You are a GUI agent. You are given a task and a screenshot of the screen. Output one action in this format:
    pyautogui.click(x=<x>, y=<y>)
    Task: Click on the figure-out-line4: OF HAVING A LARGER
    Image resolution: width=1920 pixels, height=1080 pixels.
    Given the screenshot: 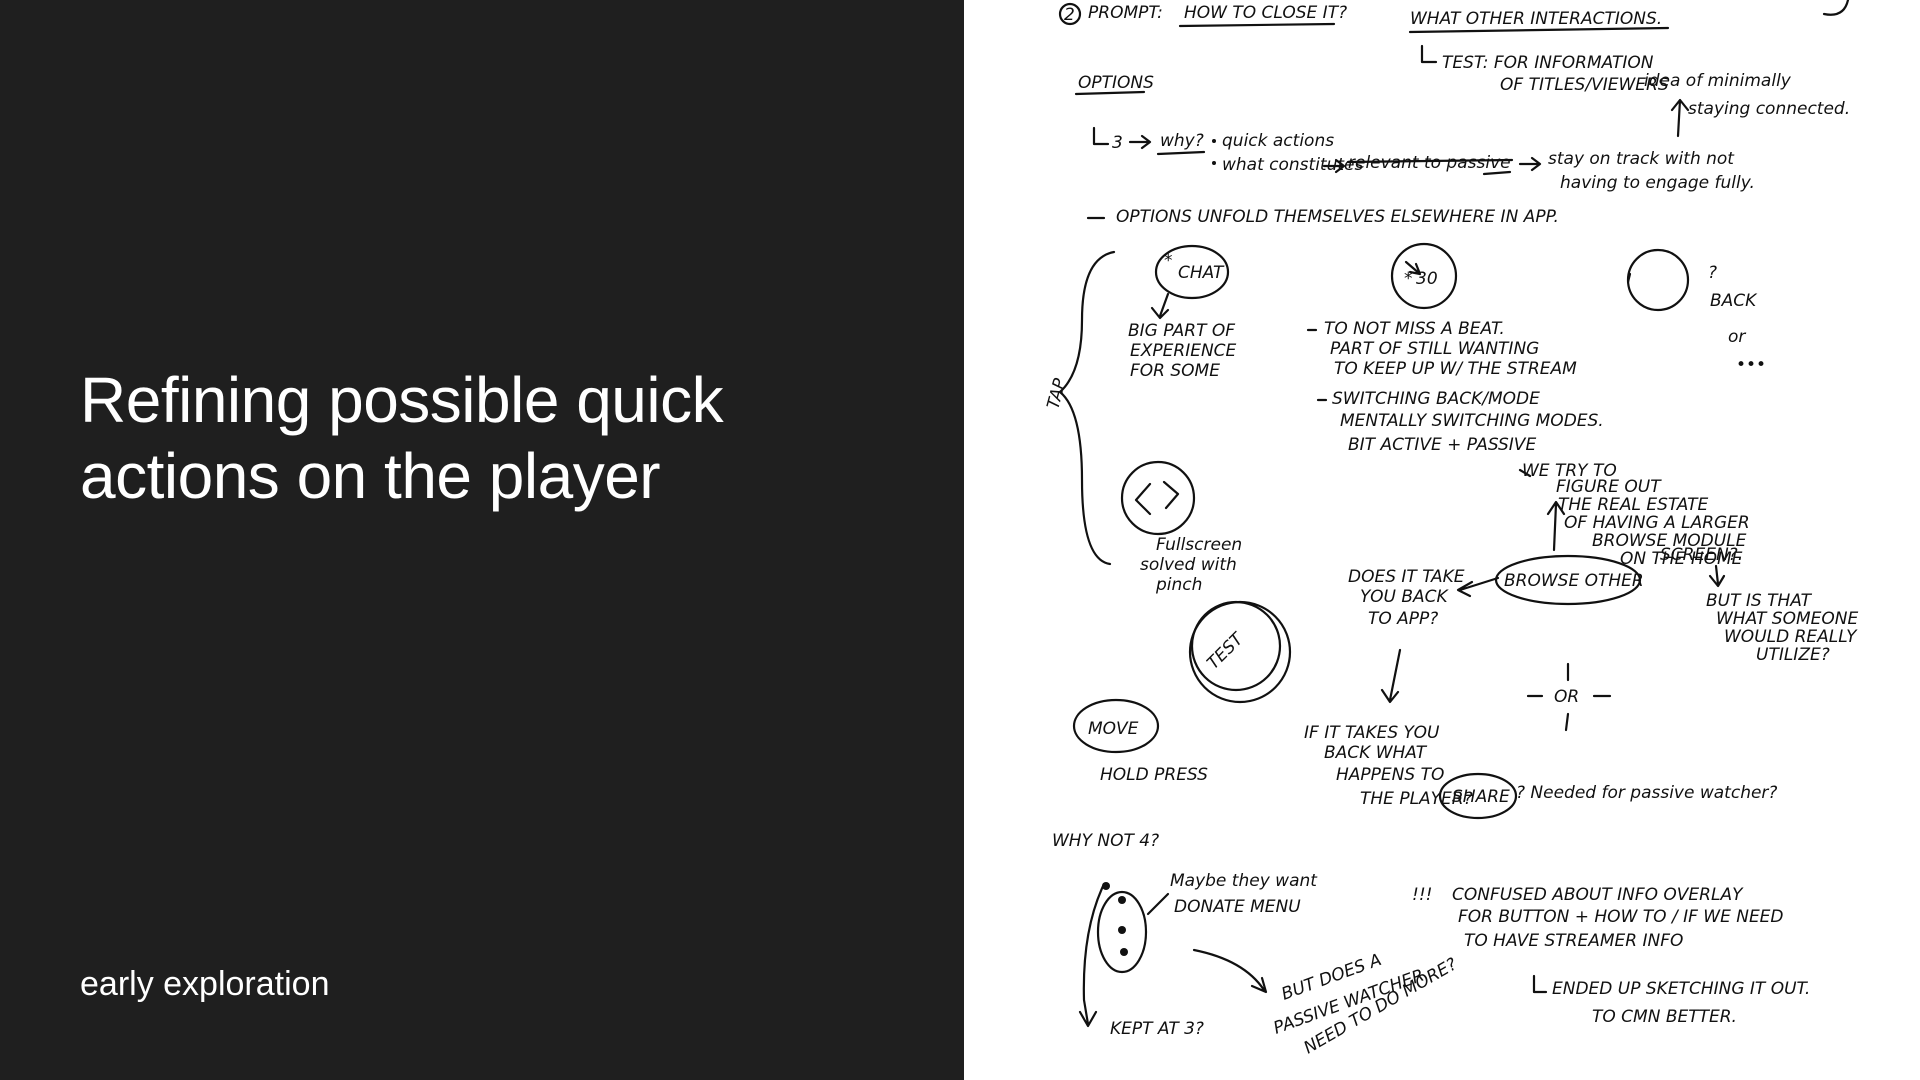 What is the action you would take?
    pyautogui.click(x=1657, y=523)
    